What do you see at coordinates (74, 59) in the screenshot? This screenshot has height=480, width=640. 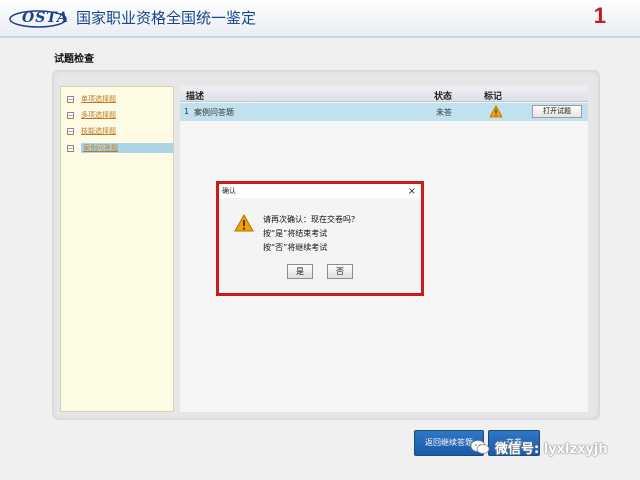 I see `section-title: 试题检查` at bounding box center [74, 59].